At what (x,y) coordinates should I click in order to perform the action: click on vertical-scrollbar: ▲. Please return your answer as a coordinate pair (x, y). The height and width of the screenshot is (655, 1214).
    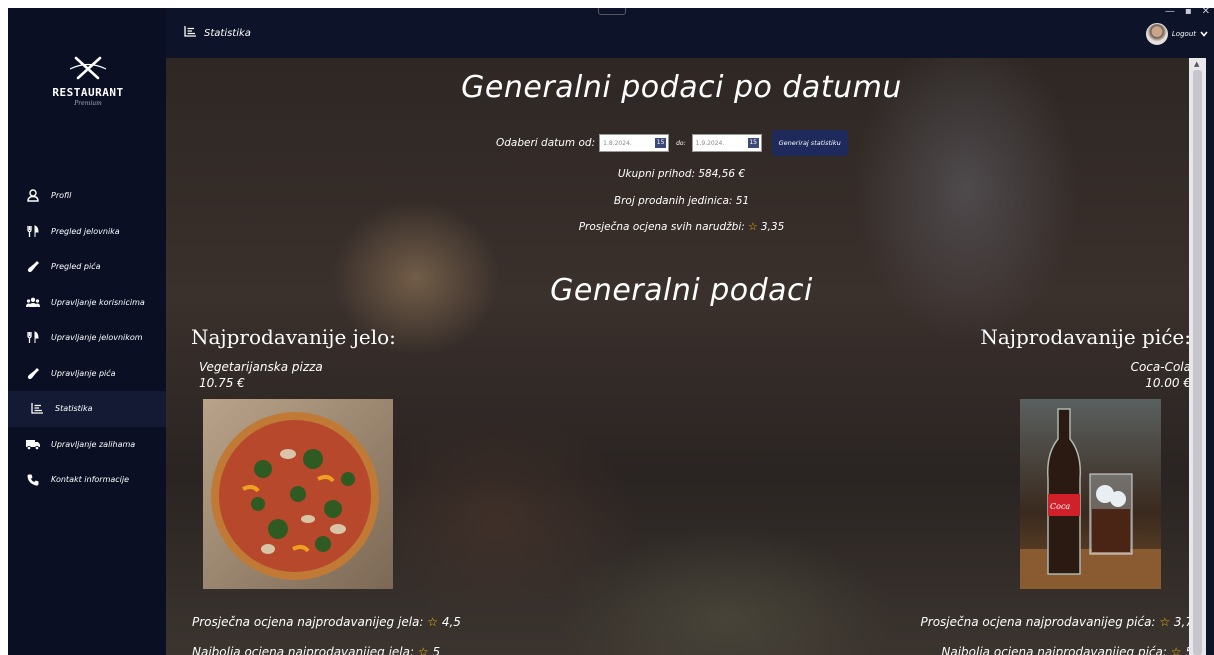
    Looking at the image, I should click on (1197, 356).